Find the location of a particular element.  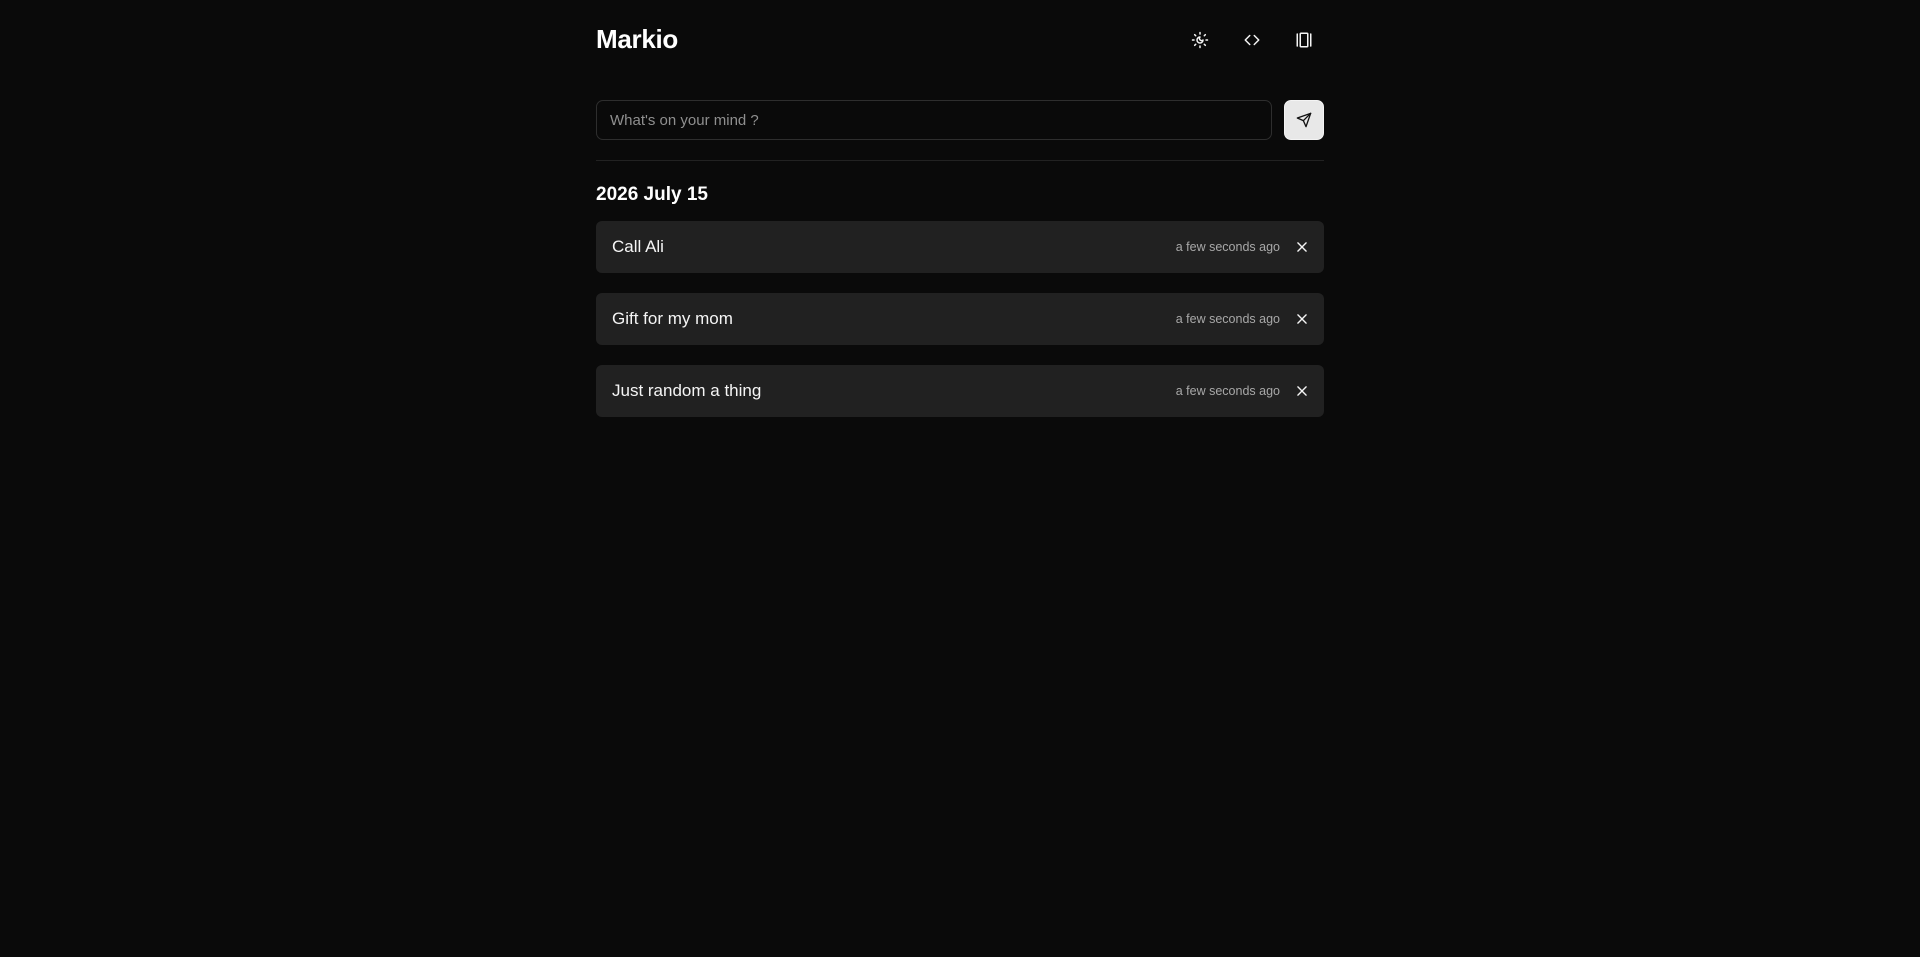

code-button is located at coordinates (1252, 40).